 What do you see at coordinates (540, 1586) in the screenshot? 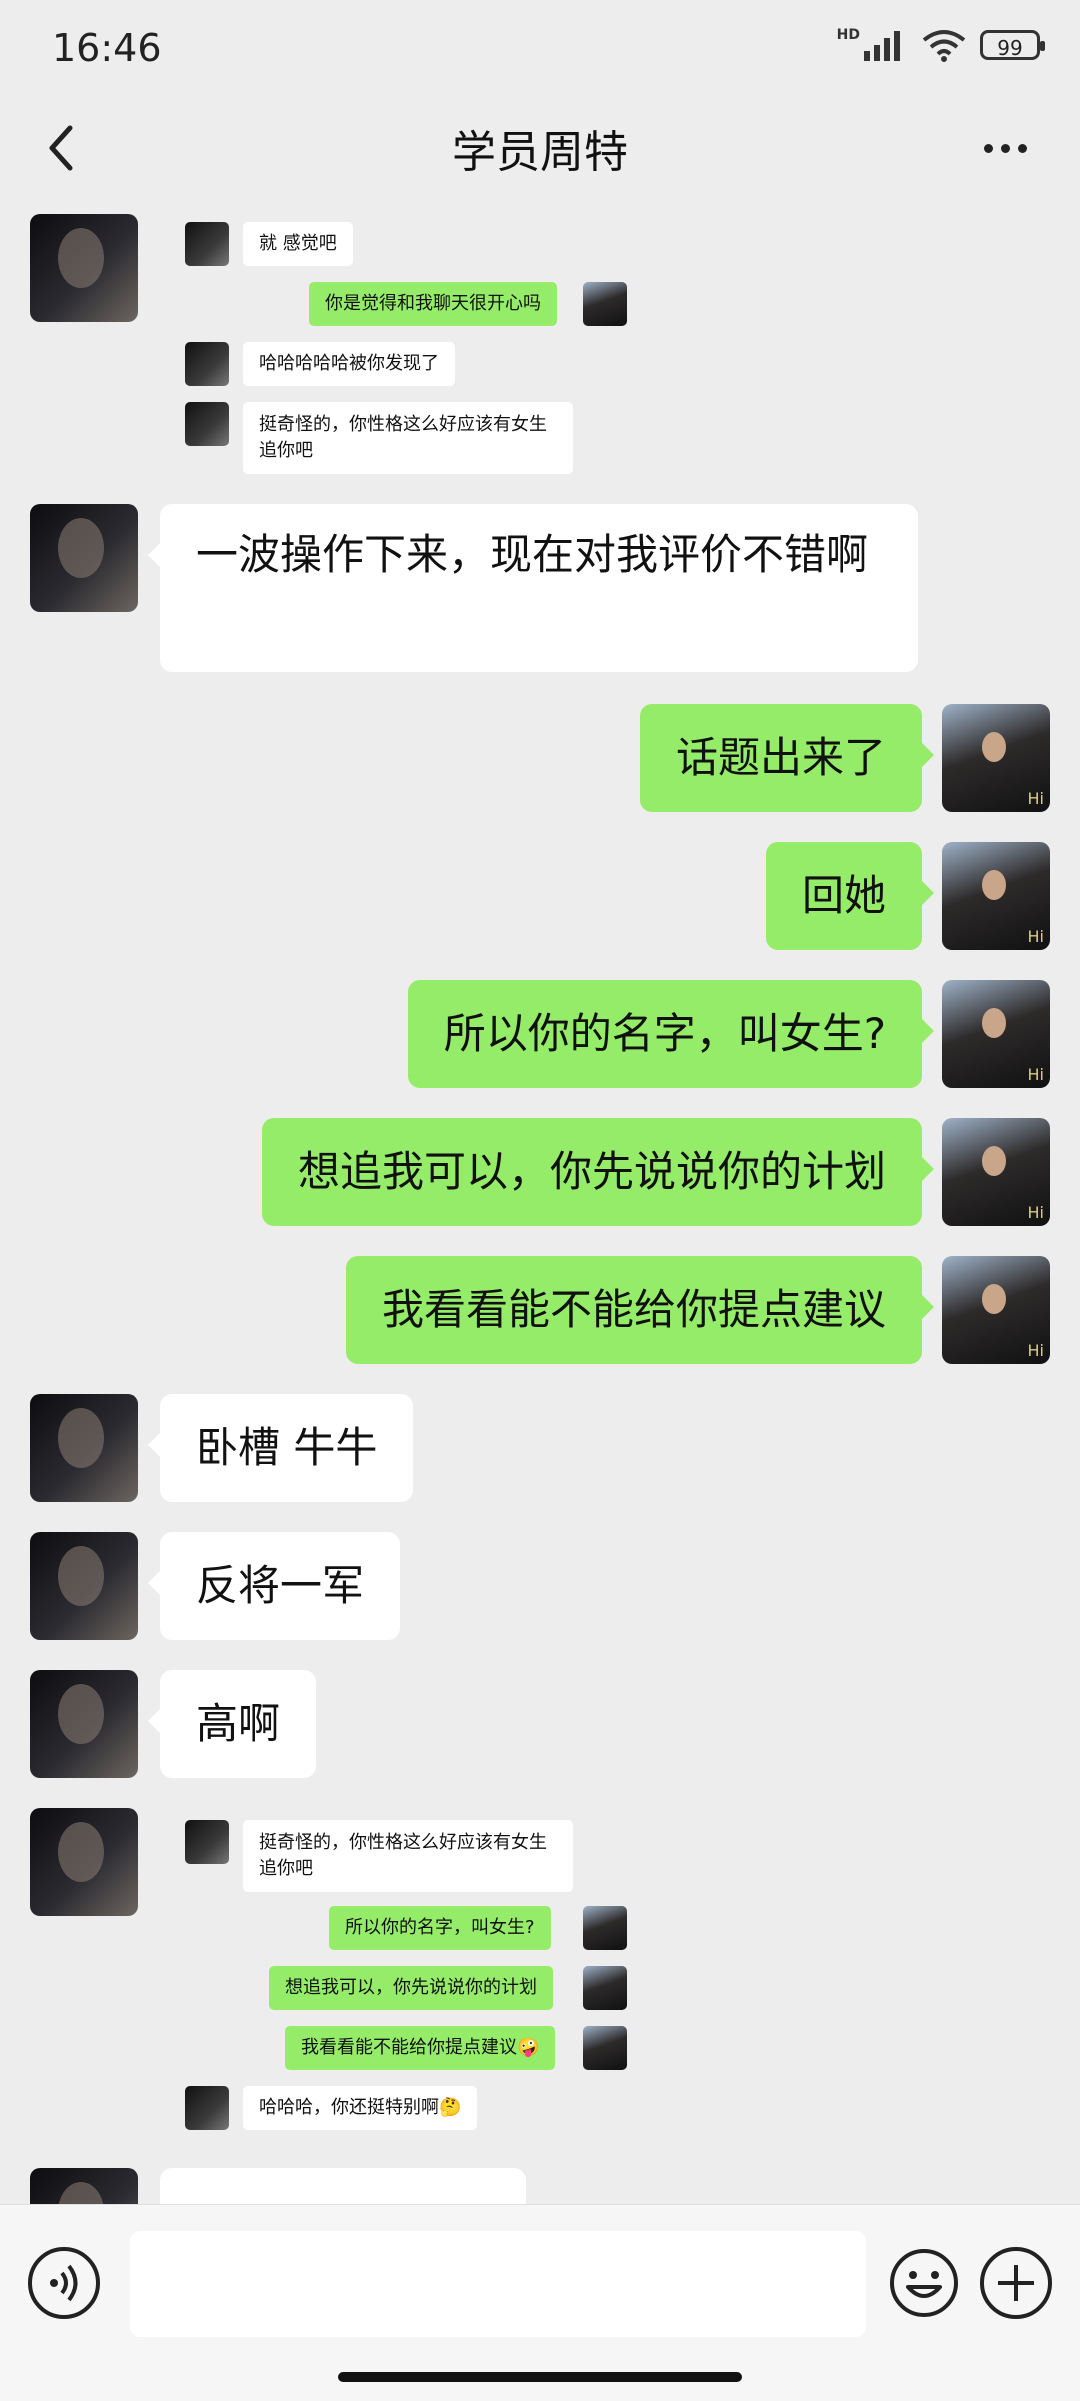
I see `message-row: 反将一军` at bounding box center [540, 1586].